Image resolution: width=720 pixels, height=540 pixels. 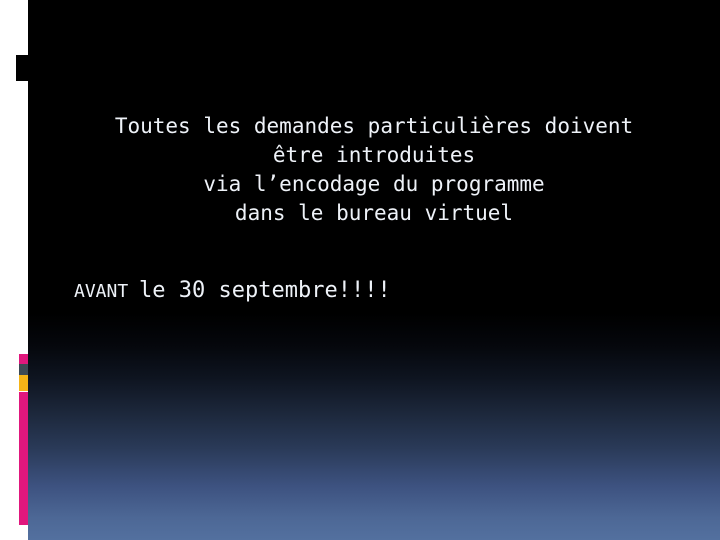 I want to click on accent-segment-slate, so click(x=23, y=369).